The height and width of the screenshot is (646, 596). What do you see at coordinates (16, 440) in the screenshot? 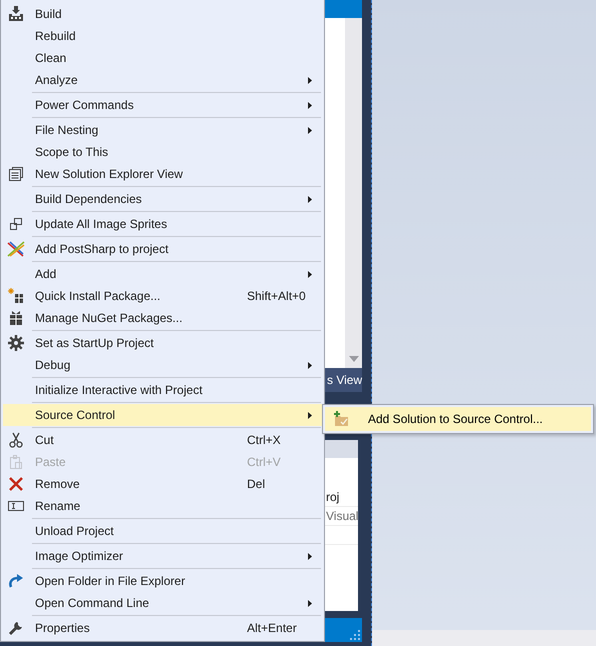
I see `scissors-icon` at bounding box center [16, 440].